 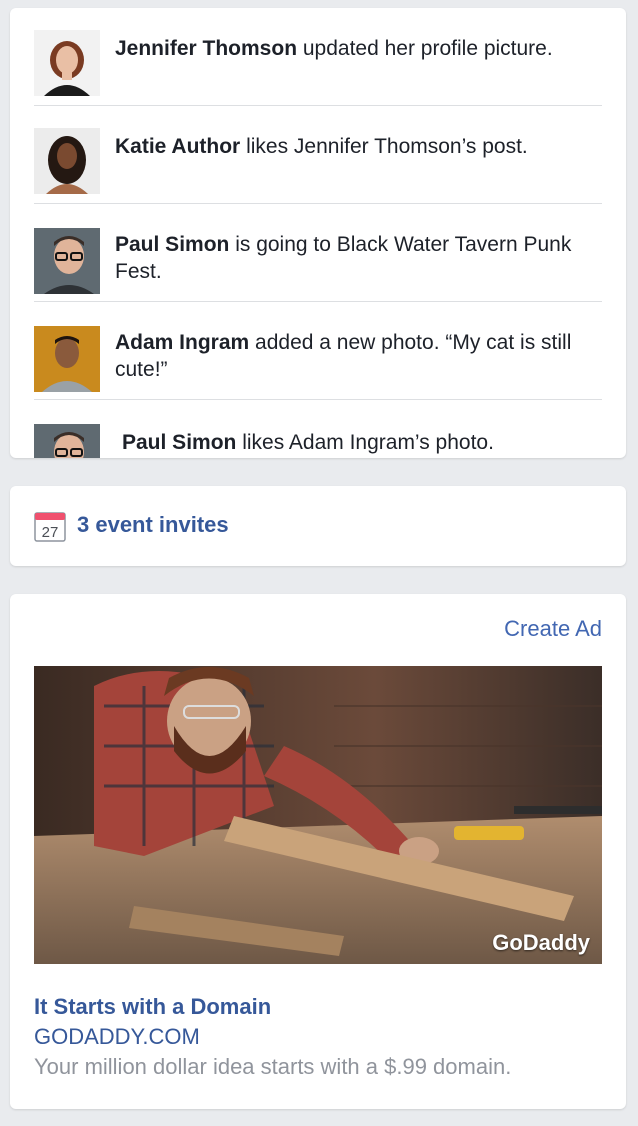 What do you see at coordinates (117, 1037) in the screenshot?
I see `ad-domain: GODADDY.COM` at bounding box center [117, 1037].